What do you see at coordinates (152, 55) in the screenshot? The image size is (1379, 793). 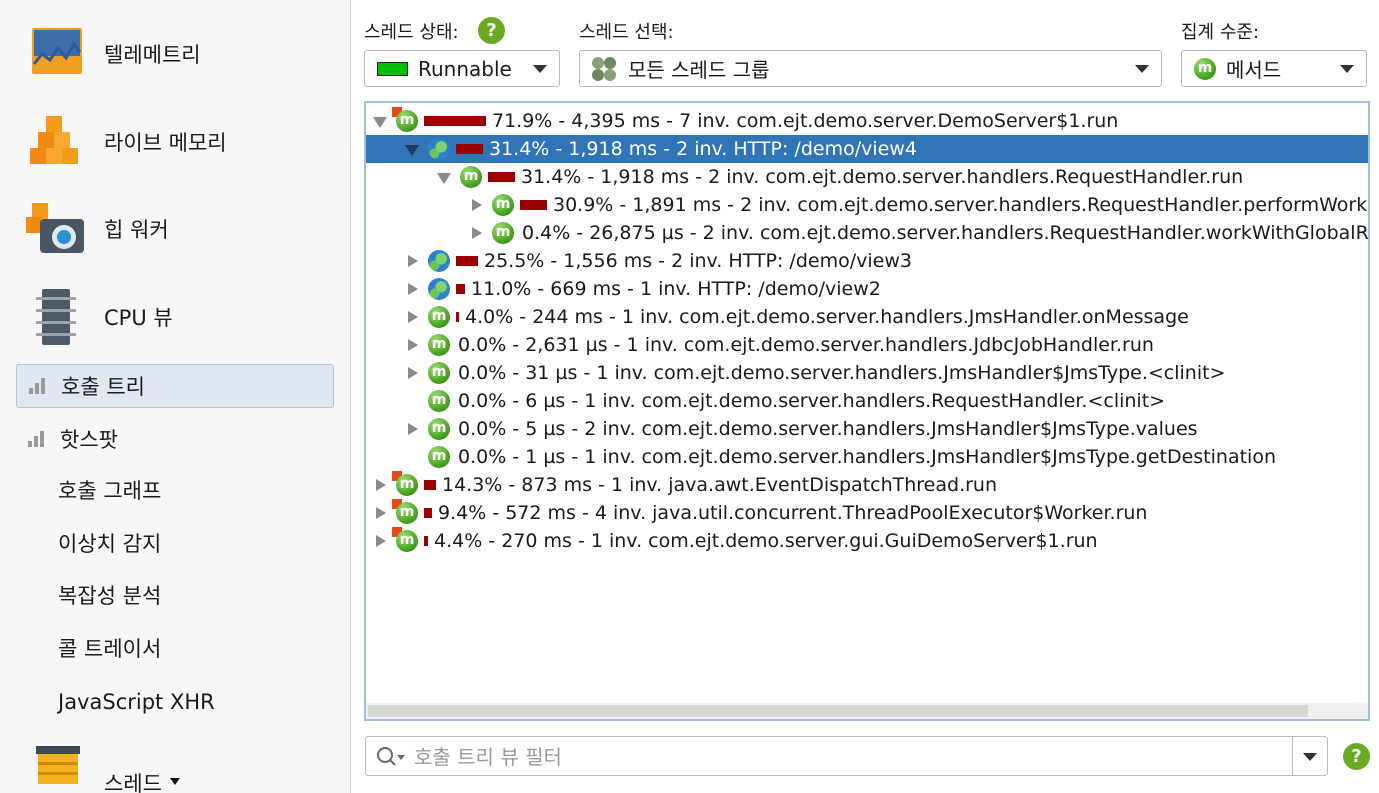 I see `sidebar-item-label: 텔레메트리` at bounding box center [152, 55].